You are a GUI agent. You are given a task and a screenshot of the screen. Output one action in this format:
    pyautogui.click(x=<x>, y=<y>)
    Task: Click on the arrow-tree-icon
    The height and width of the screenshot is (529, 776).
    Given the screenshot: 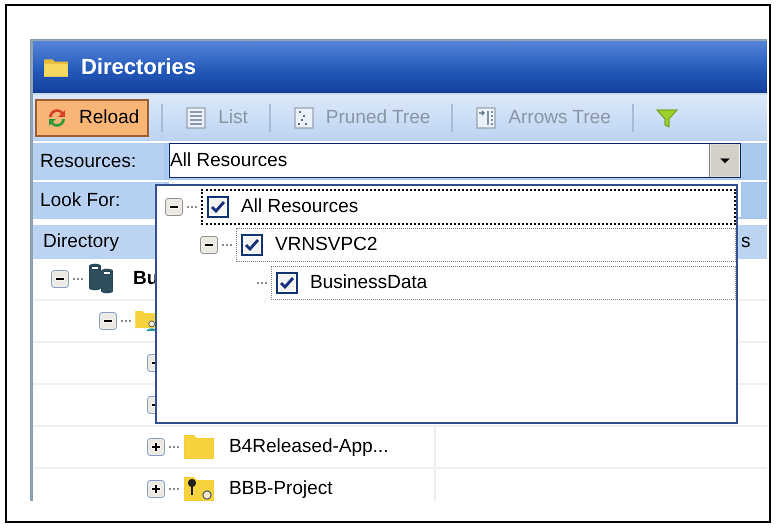 What is the action you would take?
    pyautogui.click(x=486, y=118)
    